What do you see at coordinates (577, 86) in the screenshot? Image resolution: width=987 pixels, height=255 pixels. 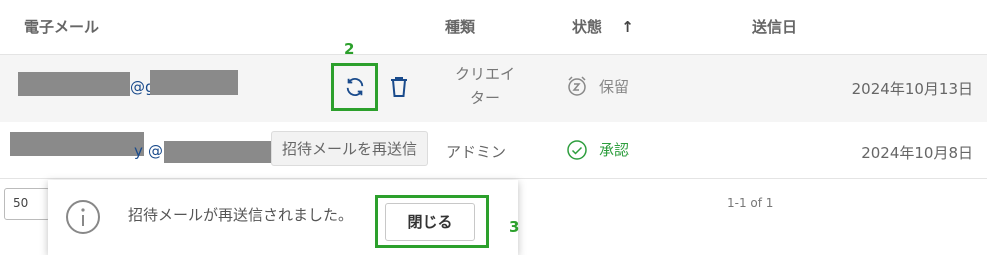 I see `alarm-clock-icon` at bounding box center [577, 86].